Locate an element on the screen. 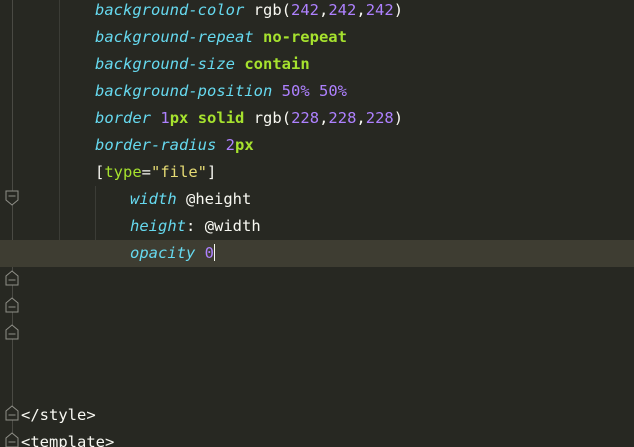  closing-tag: </style> is located at coordinates (58, 415).